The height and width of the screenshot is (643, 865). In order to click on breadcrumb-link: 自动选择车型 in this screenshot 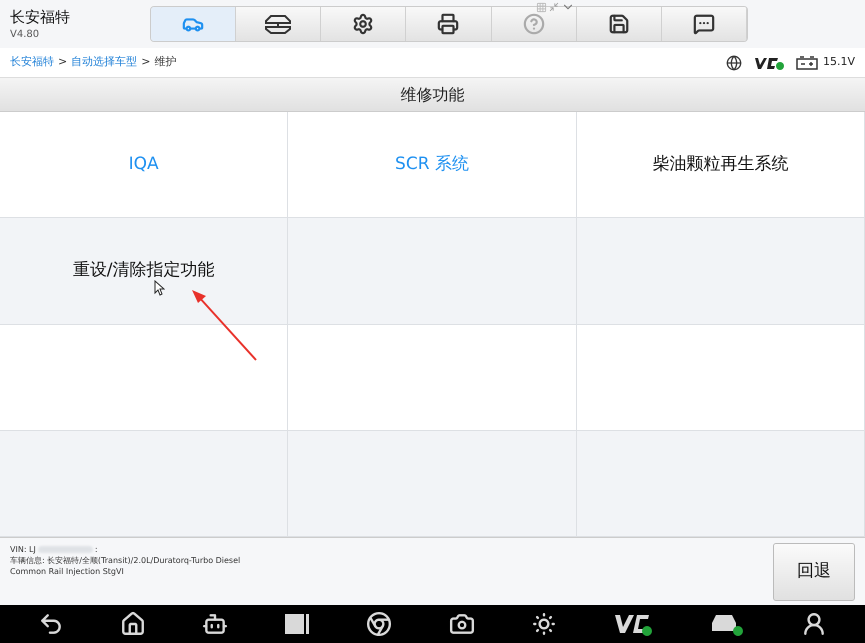, I will do `click(104, 62)`.